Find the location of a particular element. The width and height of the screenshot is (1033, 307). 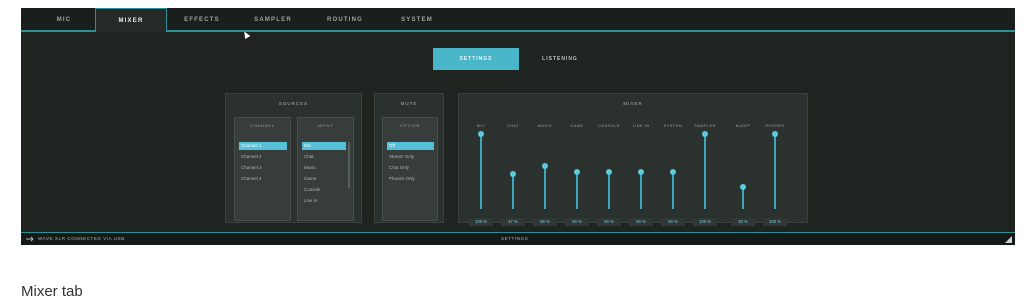

tab-effects: EFFECTS is located at coordinates (202, 19).